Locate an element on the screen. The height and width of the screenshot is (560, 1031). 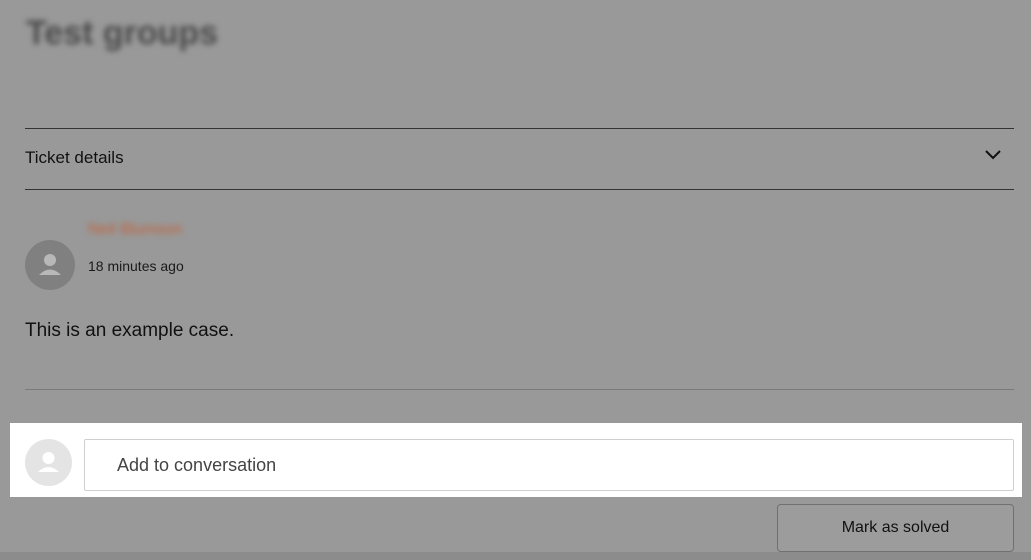
comment-body: This is an example case. is located at coordinates (130, 330).